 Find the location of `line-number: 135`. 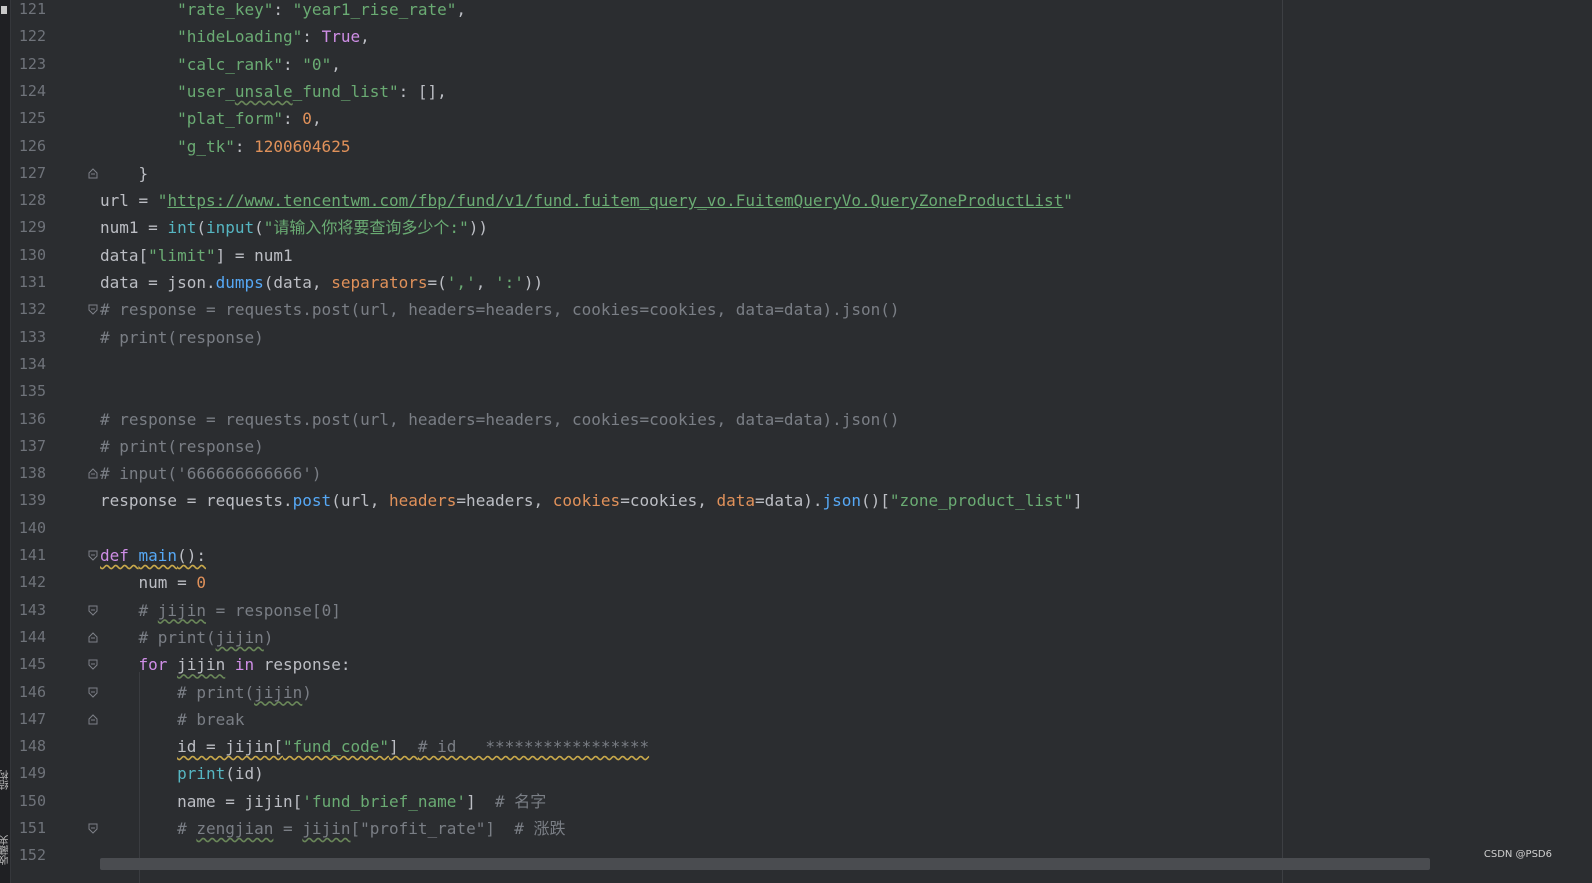

line-number: 135 is located at coordinates (28, 391).